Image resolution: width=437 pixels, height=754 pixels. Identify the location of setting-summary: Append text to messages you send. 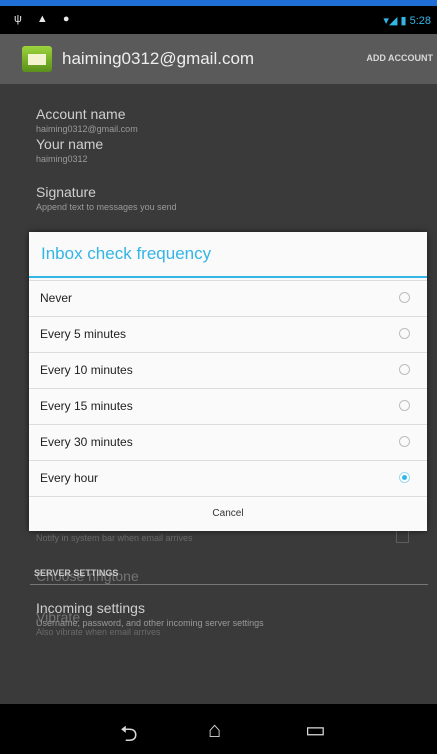
(106, 207).